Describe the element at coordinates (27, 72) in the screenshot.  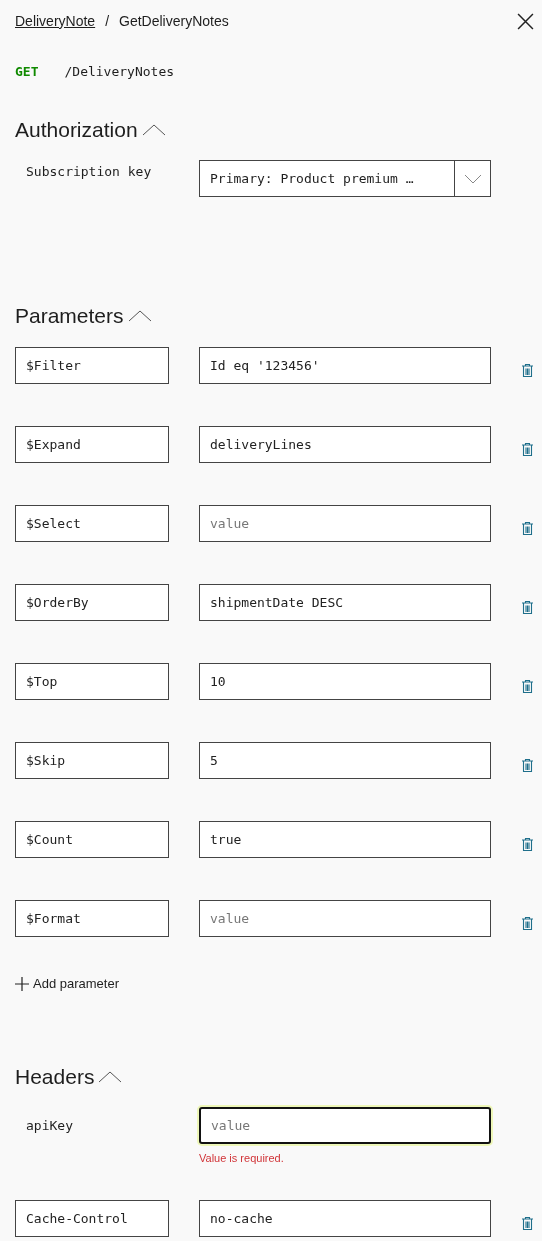
I see `http-method: GET` at that location.